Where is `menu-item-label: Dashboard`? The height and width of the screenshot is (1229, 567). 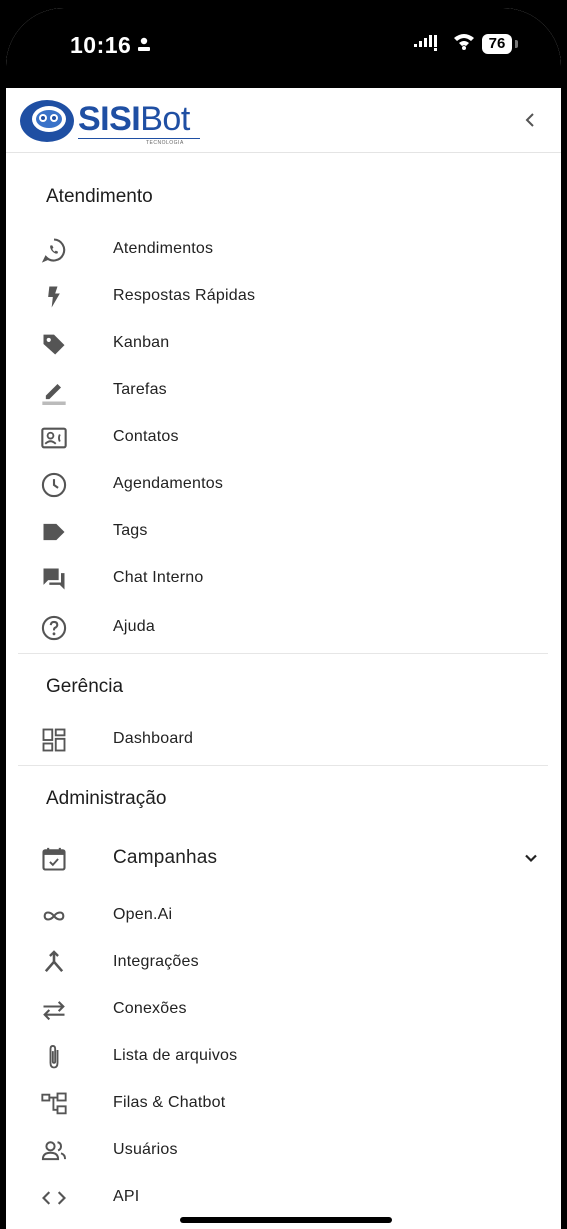 menu-item-label: Dashboard is located at coordinates (153, 738).